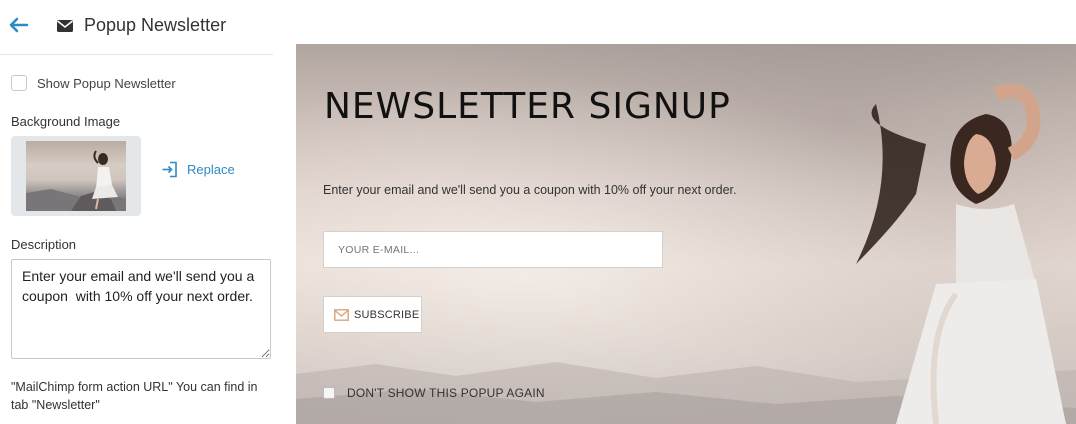 This screenshot has width=1076, height=424. What do you see at coordinates (106, 83) in the screenshot?
I see `show-popup-label: Show Popup Newsletter` at bounding box center [106, 83].